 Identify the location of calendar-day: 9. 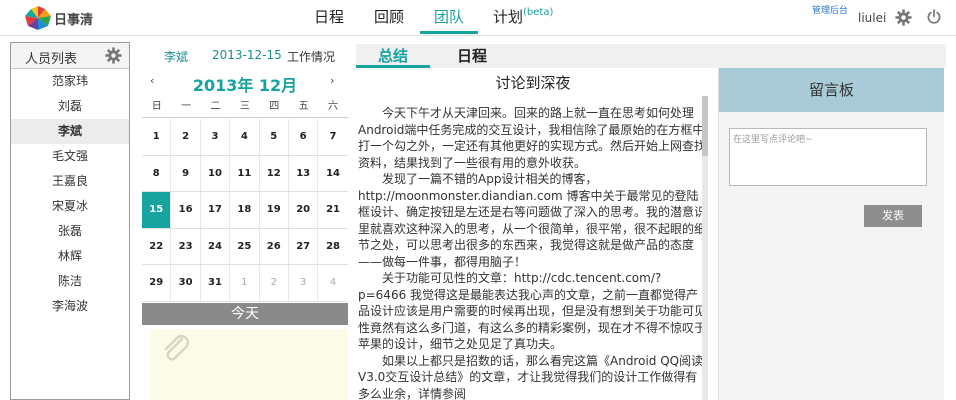
(186, 173).